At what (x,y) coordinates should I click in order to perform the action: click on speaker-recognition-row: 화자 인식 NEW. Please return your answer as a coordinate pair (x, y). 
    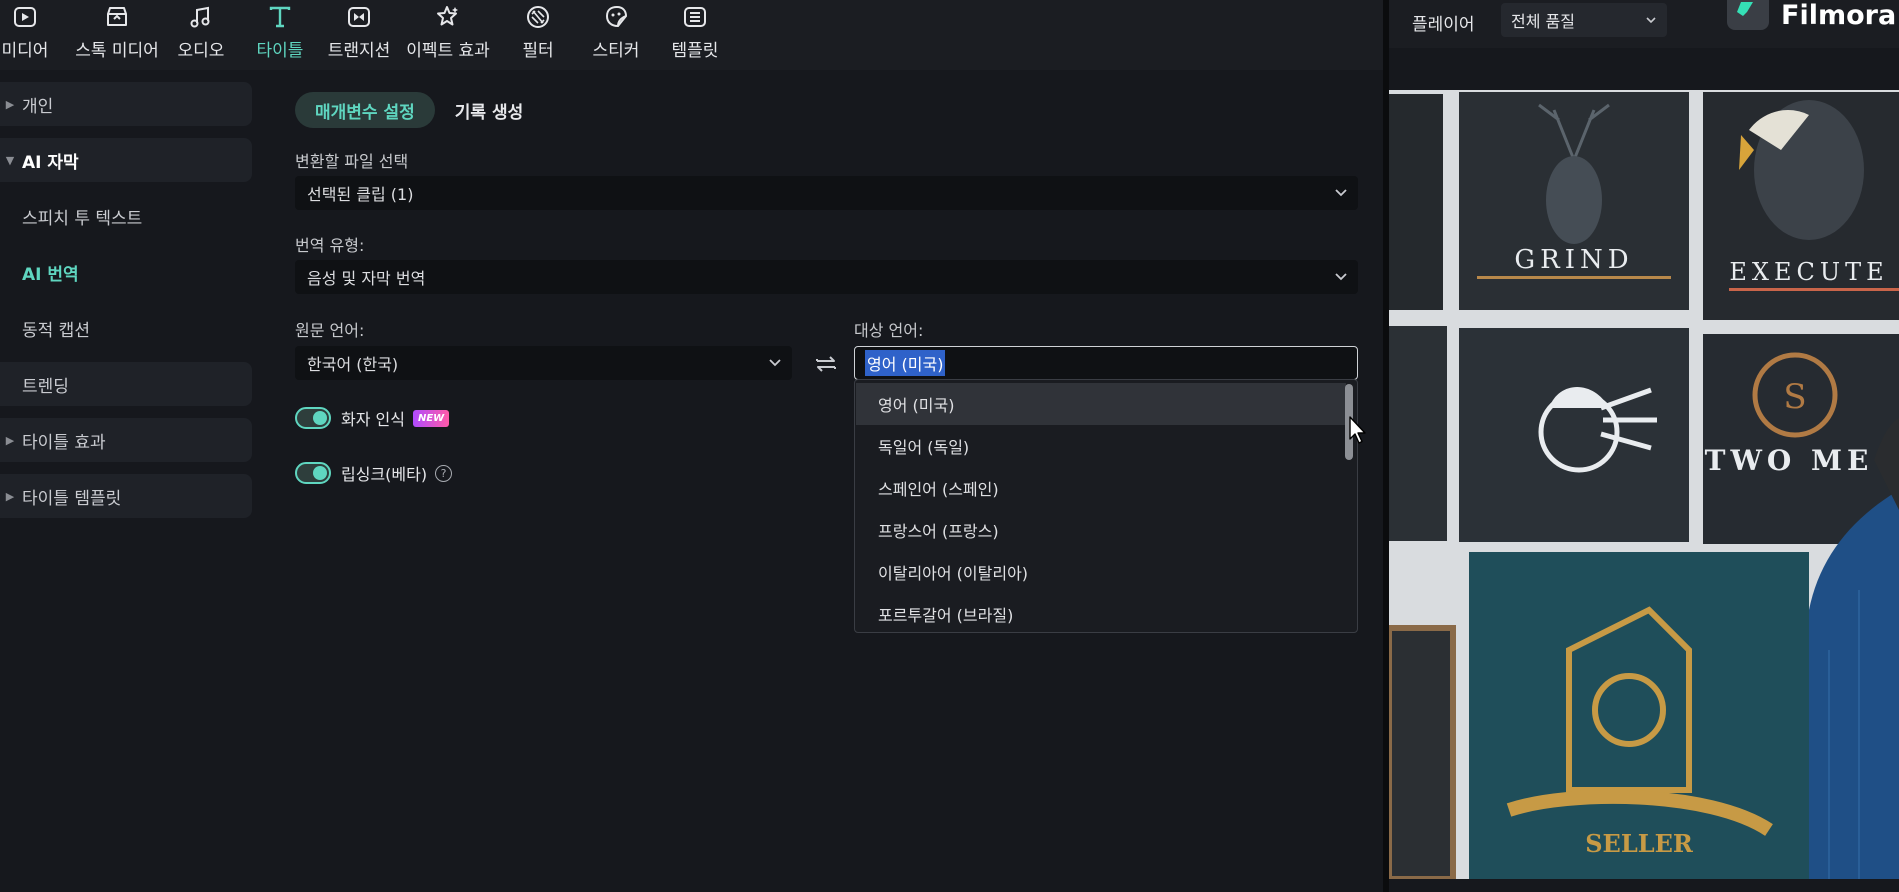
    Looking at the image, I should click on (372, 418).